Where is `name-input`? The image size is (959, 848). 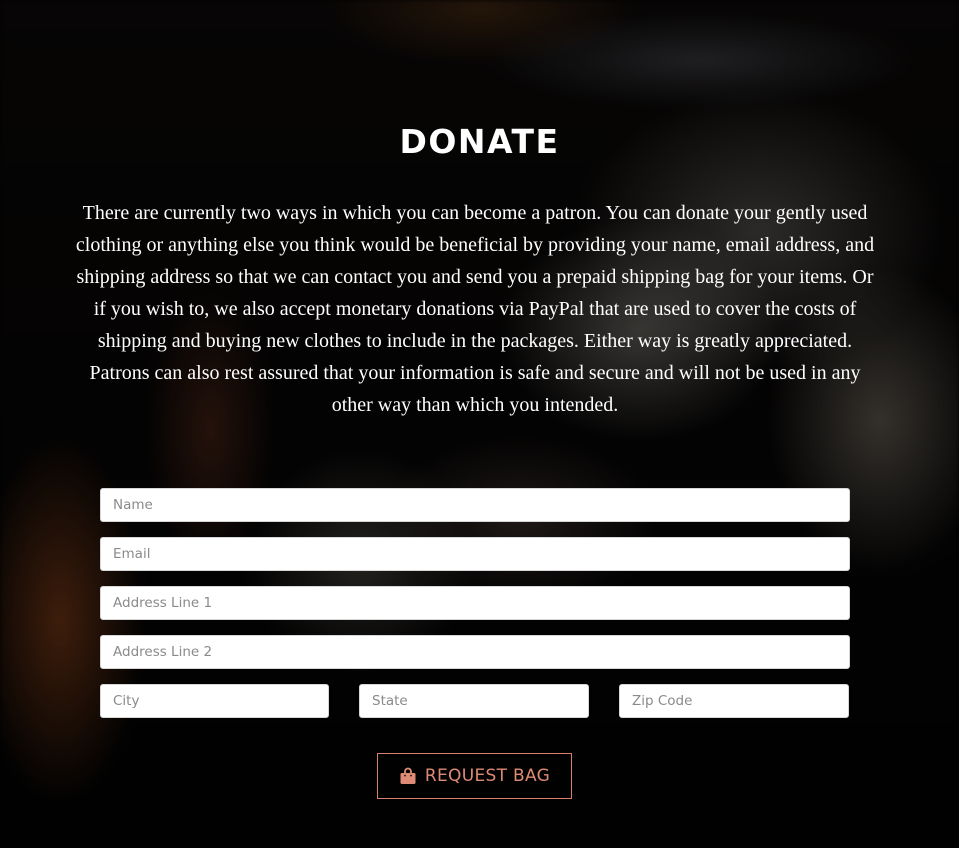 name-input is located at coordinates (475, 505).